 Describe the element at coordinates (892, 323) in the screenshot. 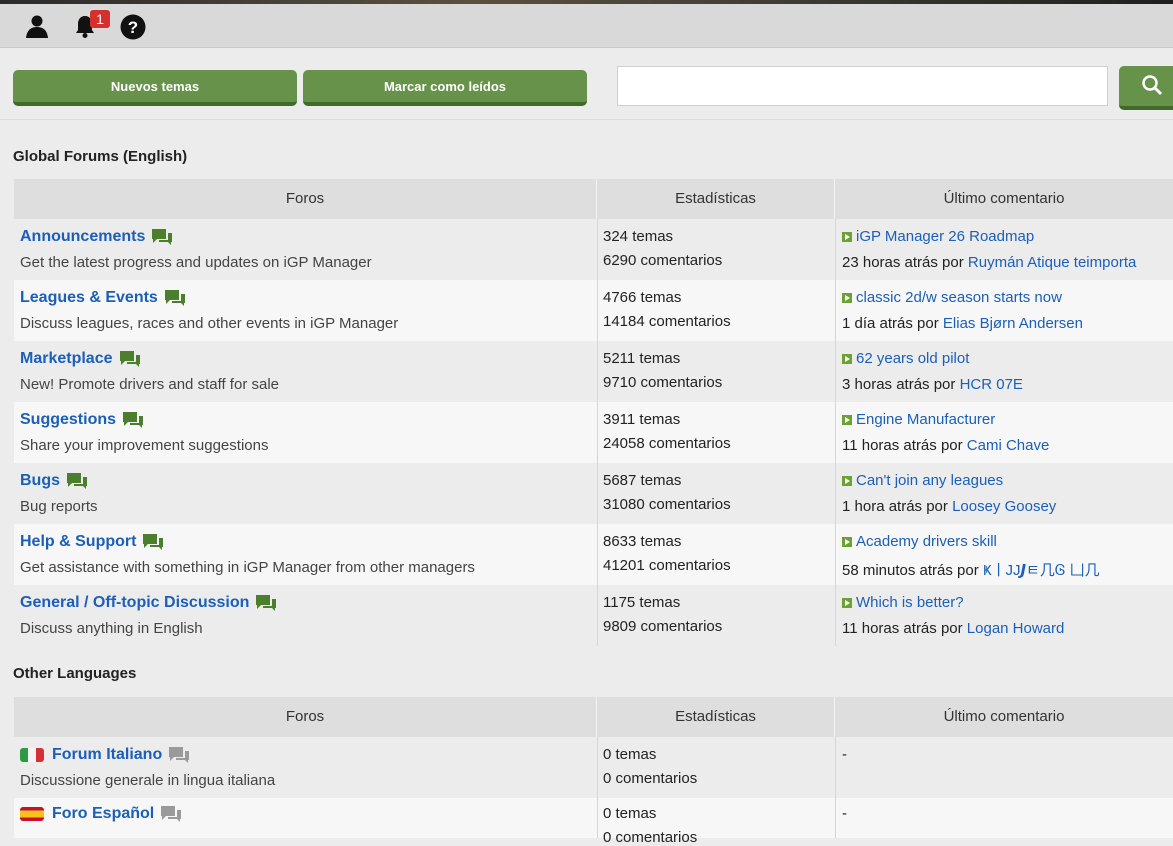

I see `last-time: 1 día atrás por` at that location.